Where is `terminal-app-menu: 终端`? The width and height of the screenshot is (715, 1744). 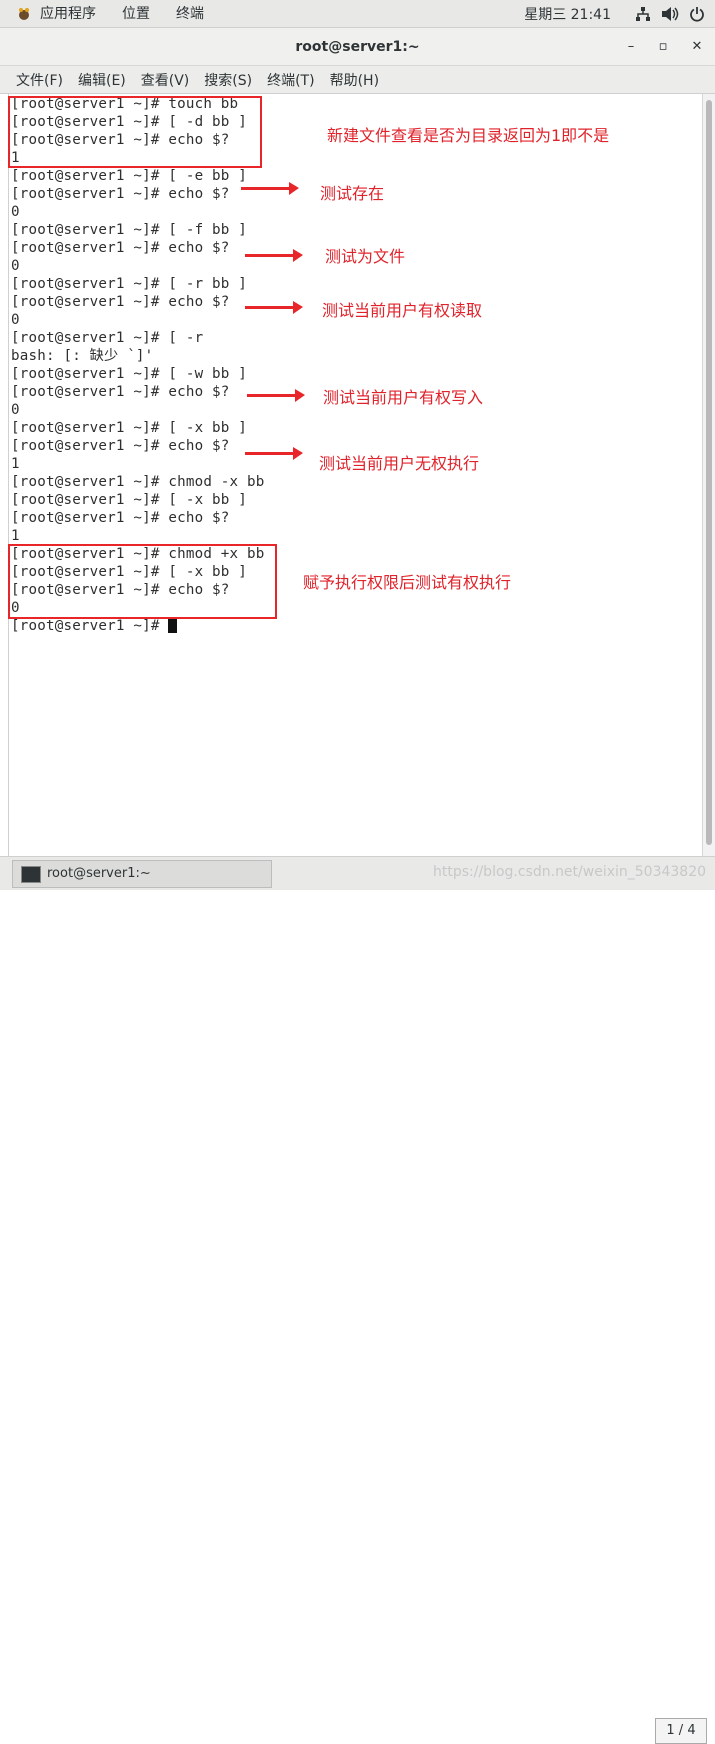
terminal-app-menu: 终端 is located at coordinates (190, 14).